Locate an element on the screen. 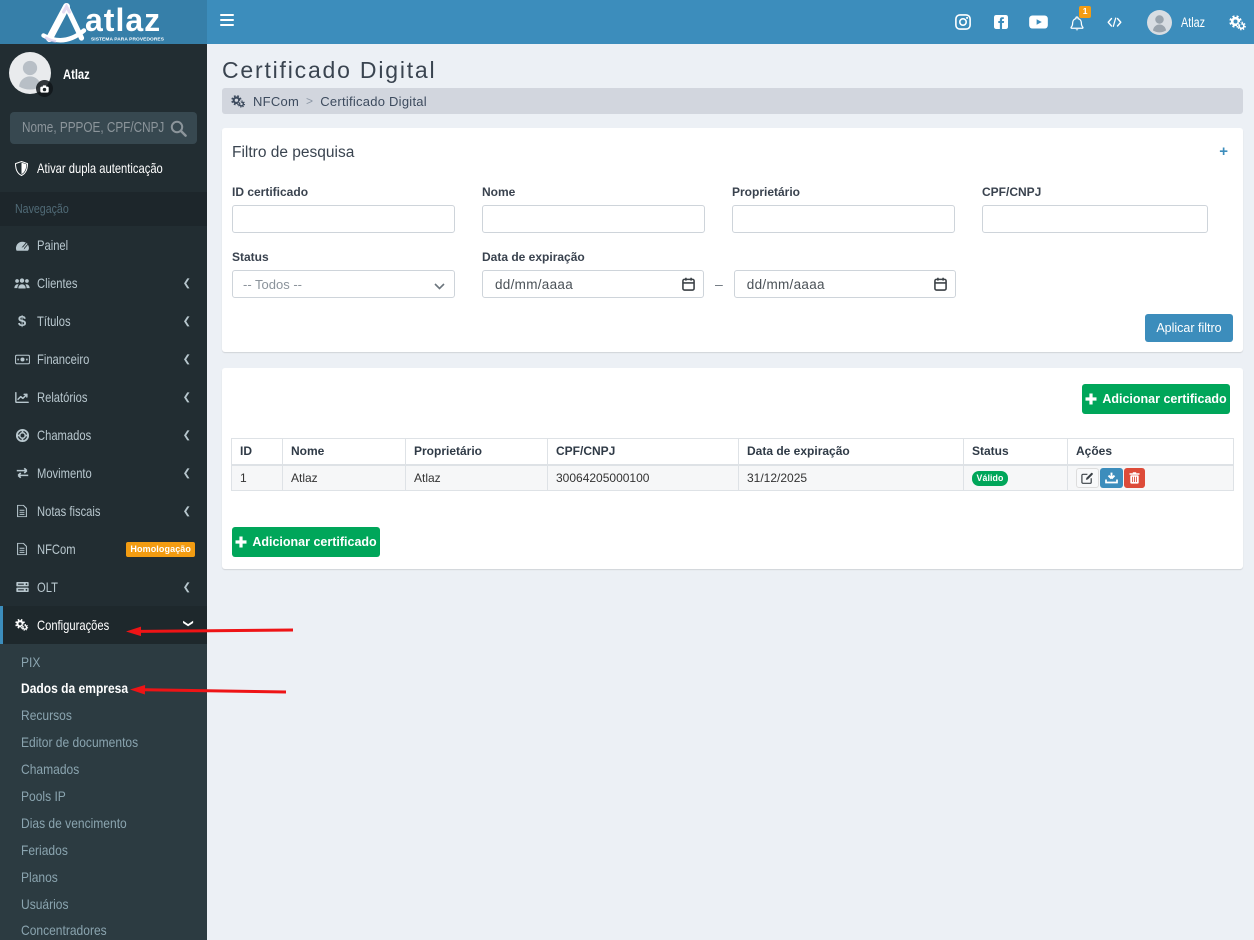 The height and width of the screenshot is (940, 1254). svg-text: atlaz is located at coordinates (123, 20).